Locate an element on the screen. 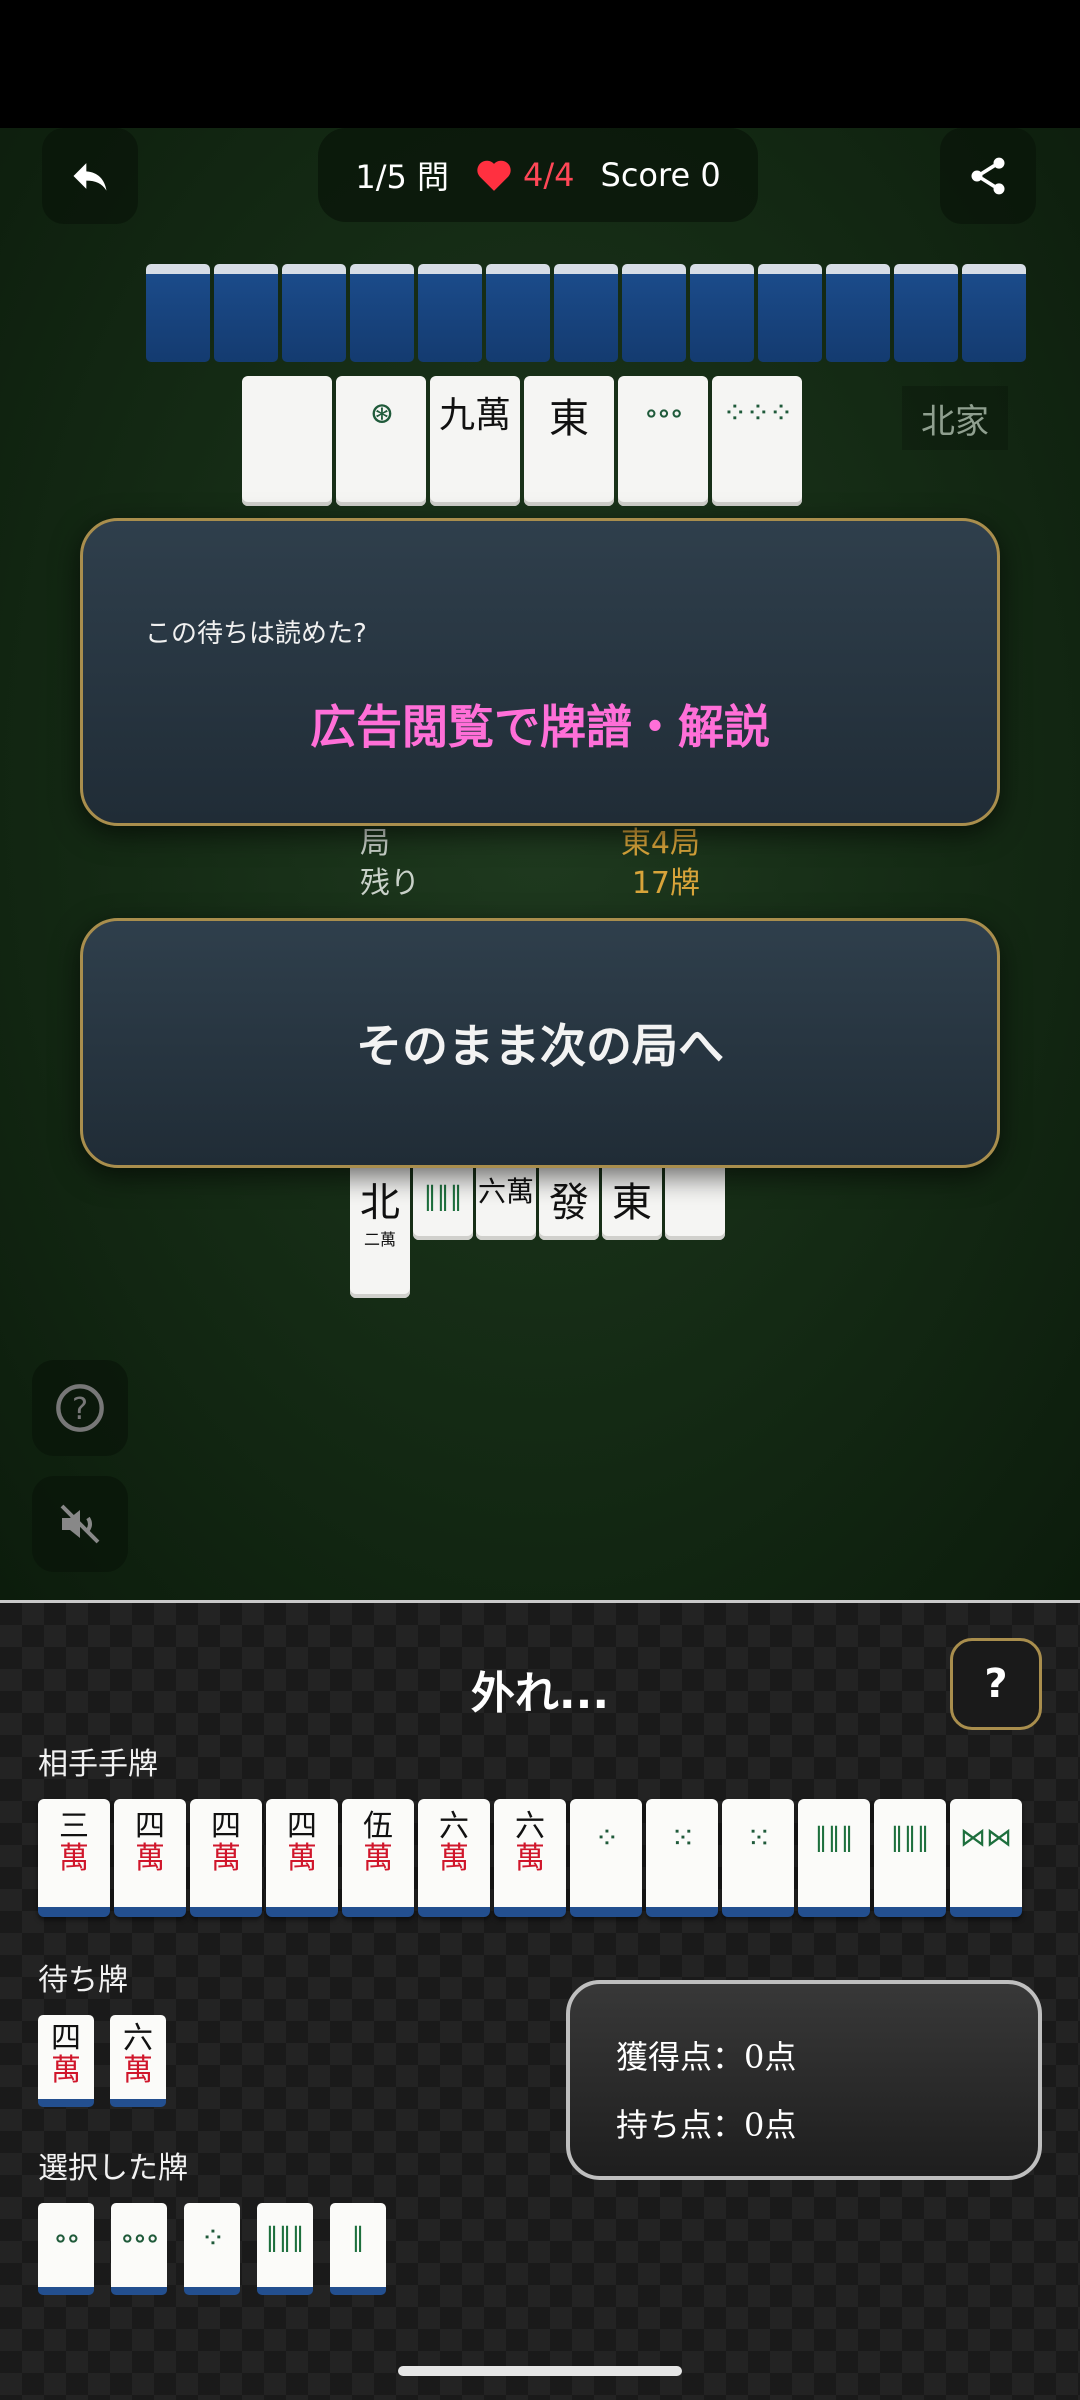 This screenshot has height=2400, width=1080. mahjong-tile: 三萬 is located at coordinates (74, 1858).